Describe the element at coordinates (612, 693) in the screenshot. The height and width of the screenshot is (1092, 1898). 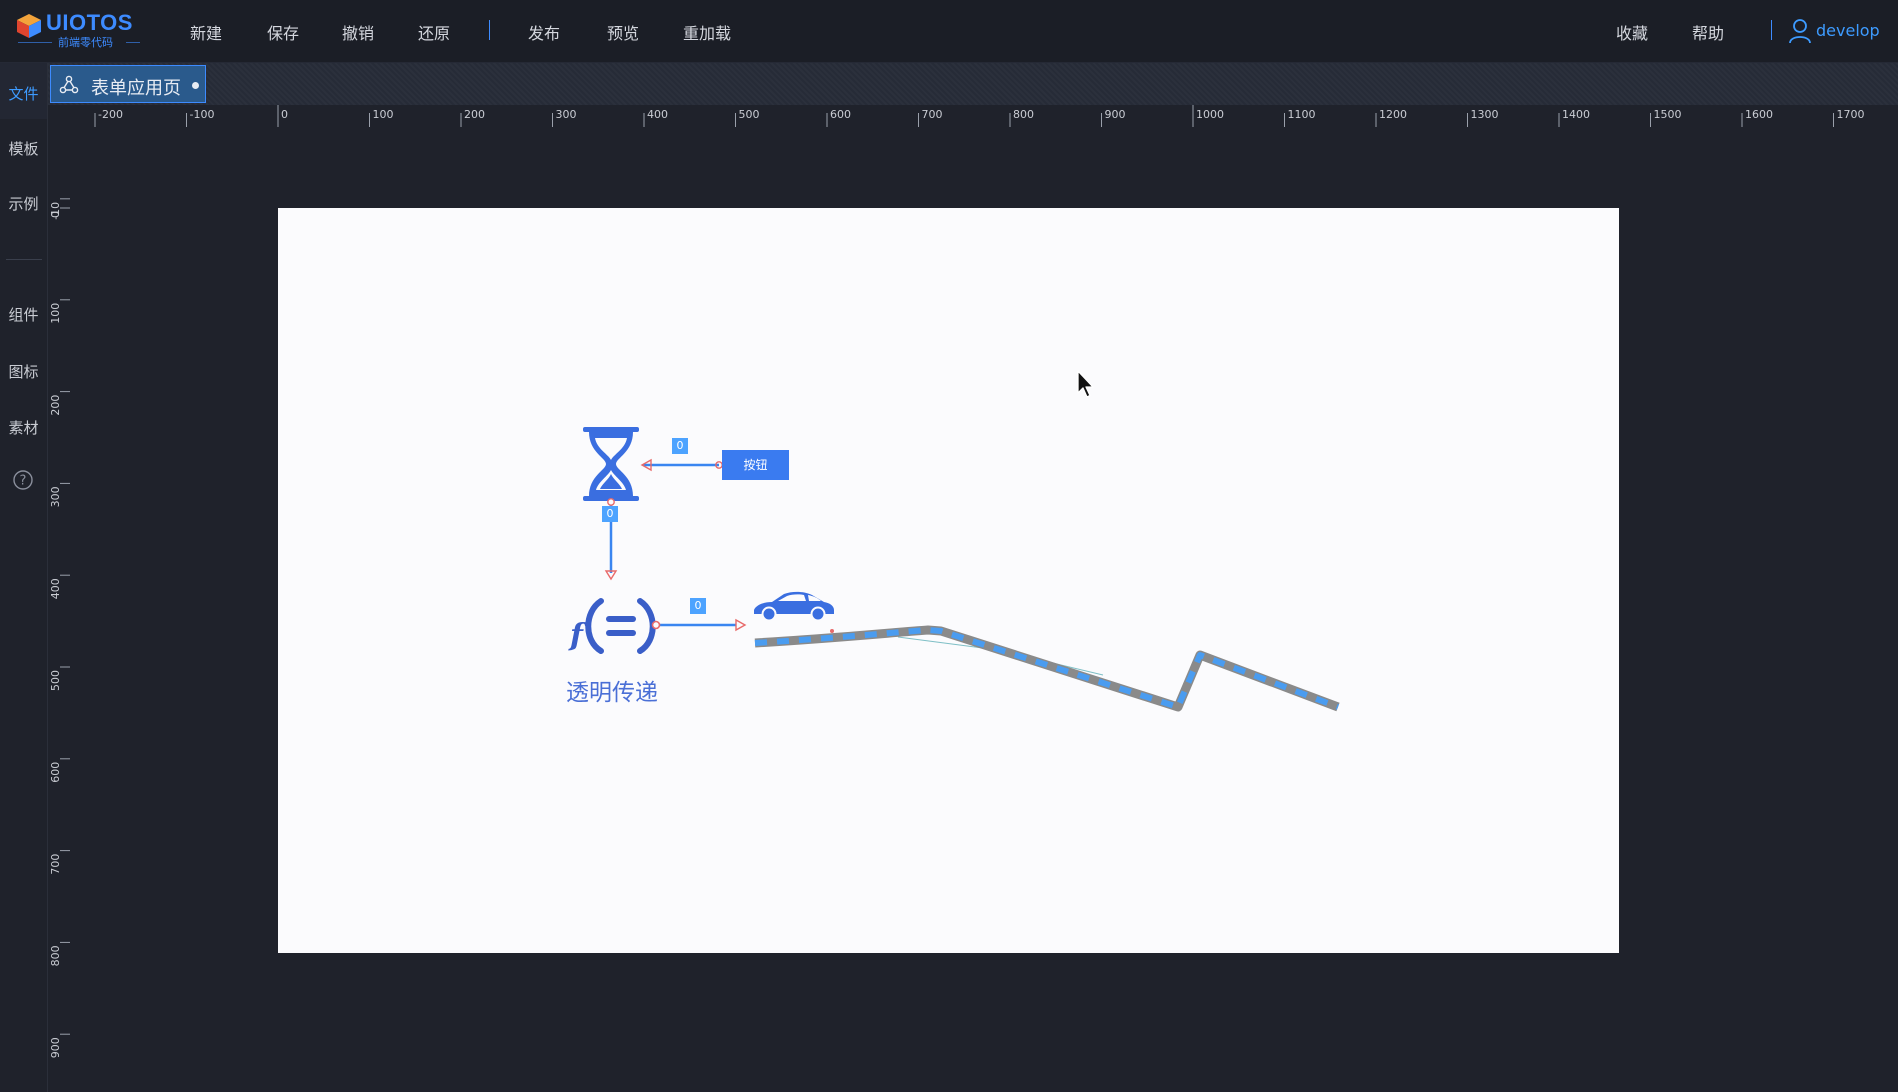
I see `function-node-label: 透明传递` at that location.